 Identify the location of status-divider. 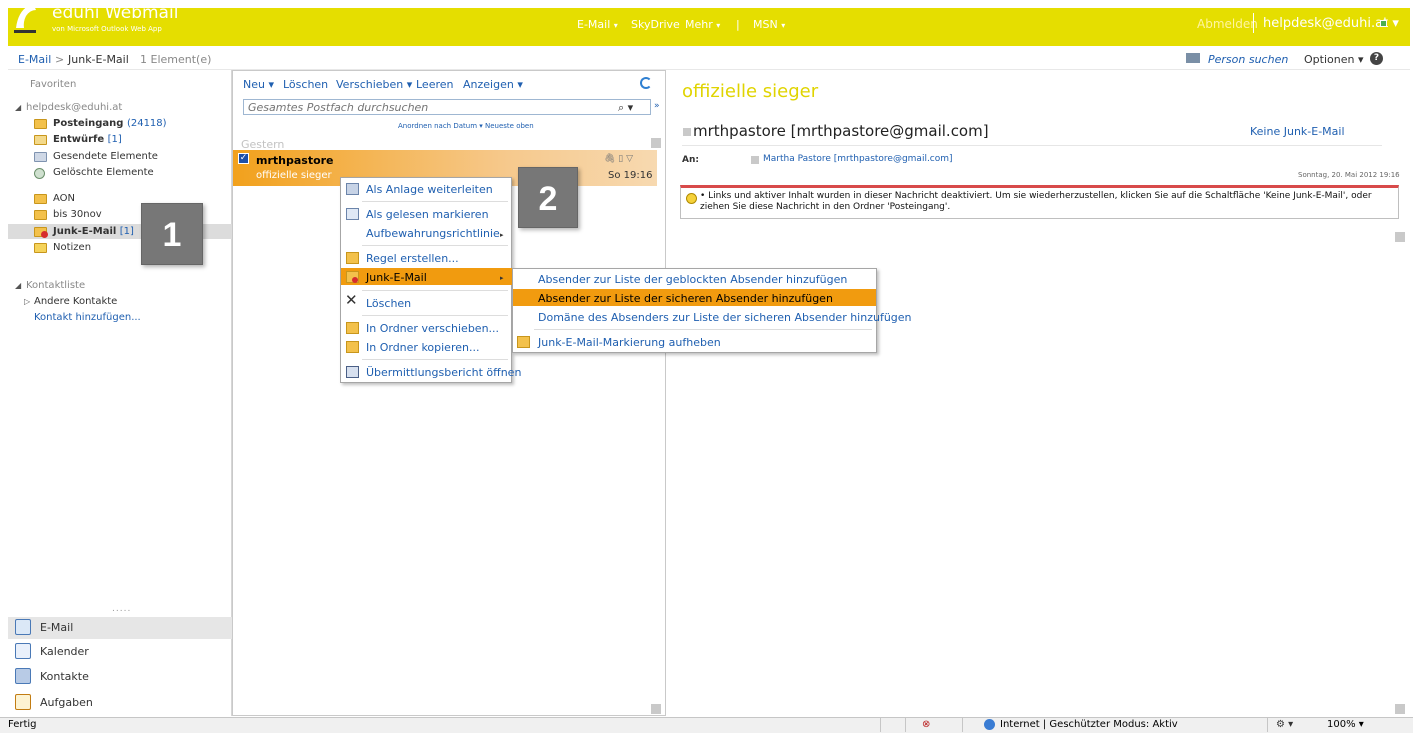
(1267, 725).